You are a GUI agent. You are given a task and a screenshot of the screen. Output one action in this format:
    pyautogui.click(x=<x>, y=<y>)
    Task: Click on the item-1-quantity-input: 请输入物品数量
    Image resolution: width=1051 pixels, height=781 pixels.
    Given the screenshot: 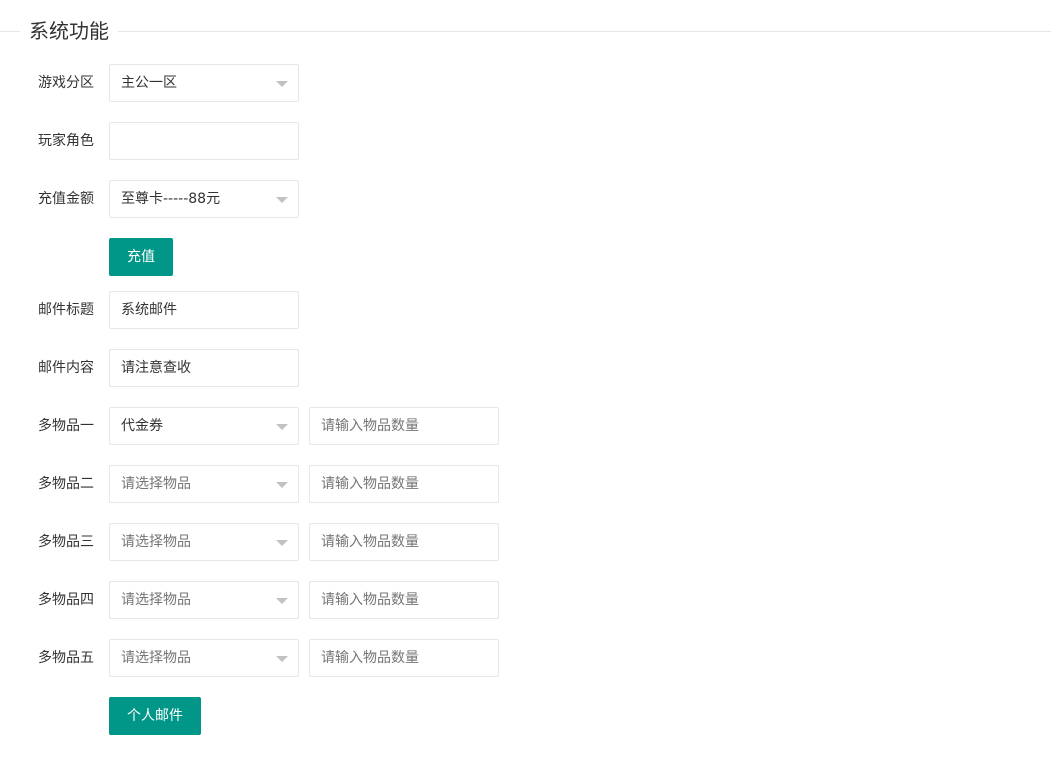 What is the action you would take?
    pyautogui.click(x=404, y=426)
    